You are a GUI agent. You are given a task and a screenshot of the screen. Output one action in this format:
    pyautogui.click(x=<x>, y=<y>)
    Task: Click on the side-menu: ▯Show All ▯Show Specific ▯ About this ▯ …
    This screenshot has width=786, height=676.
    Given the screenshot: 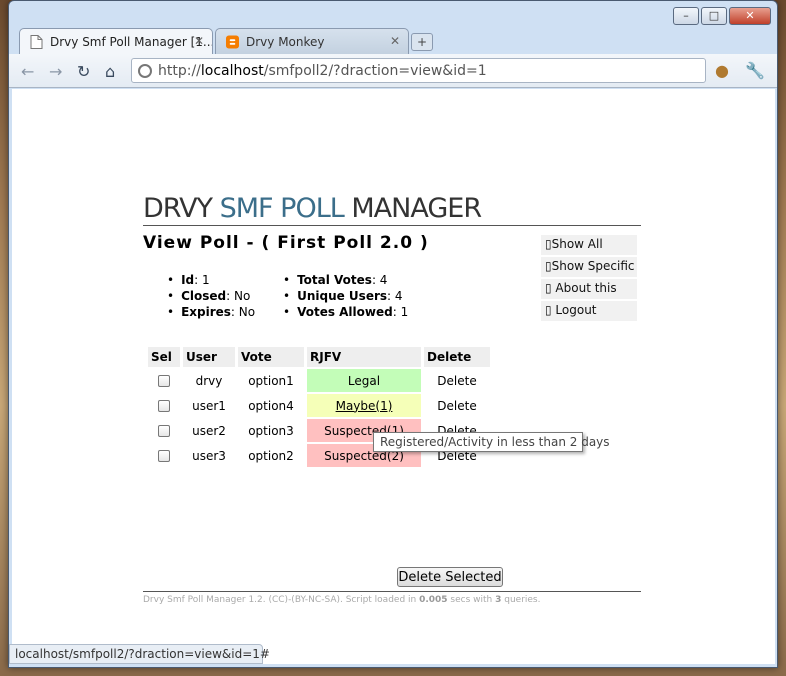 What is the action you would take?
    pyautogui.click(x=589, y=279)
    